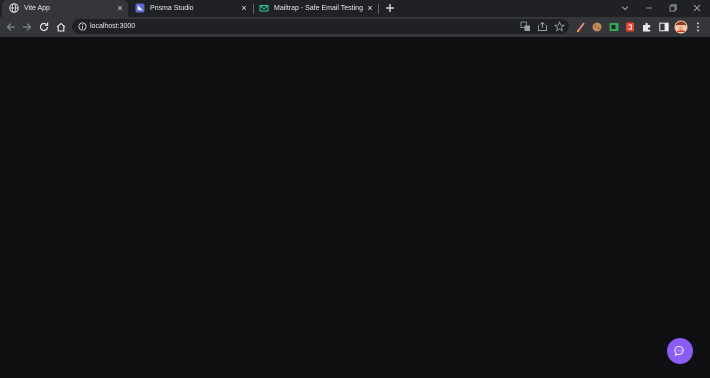  I want to click on home-icon, so click(61, 27).